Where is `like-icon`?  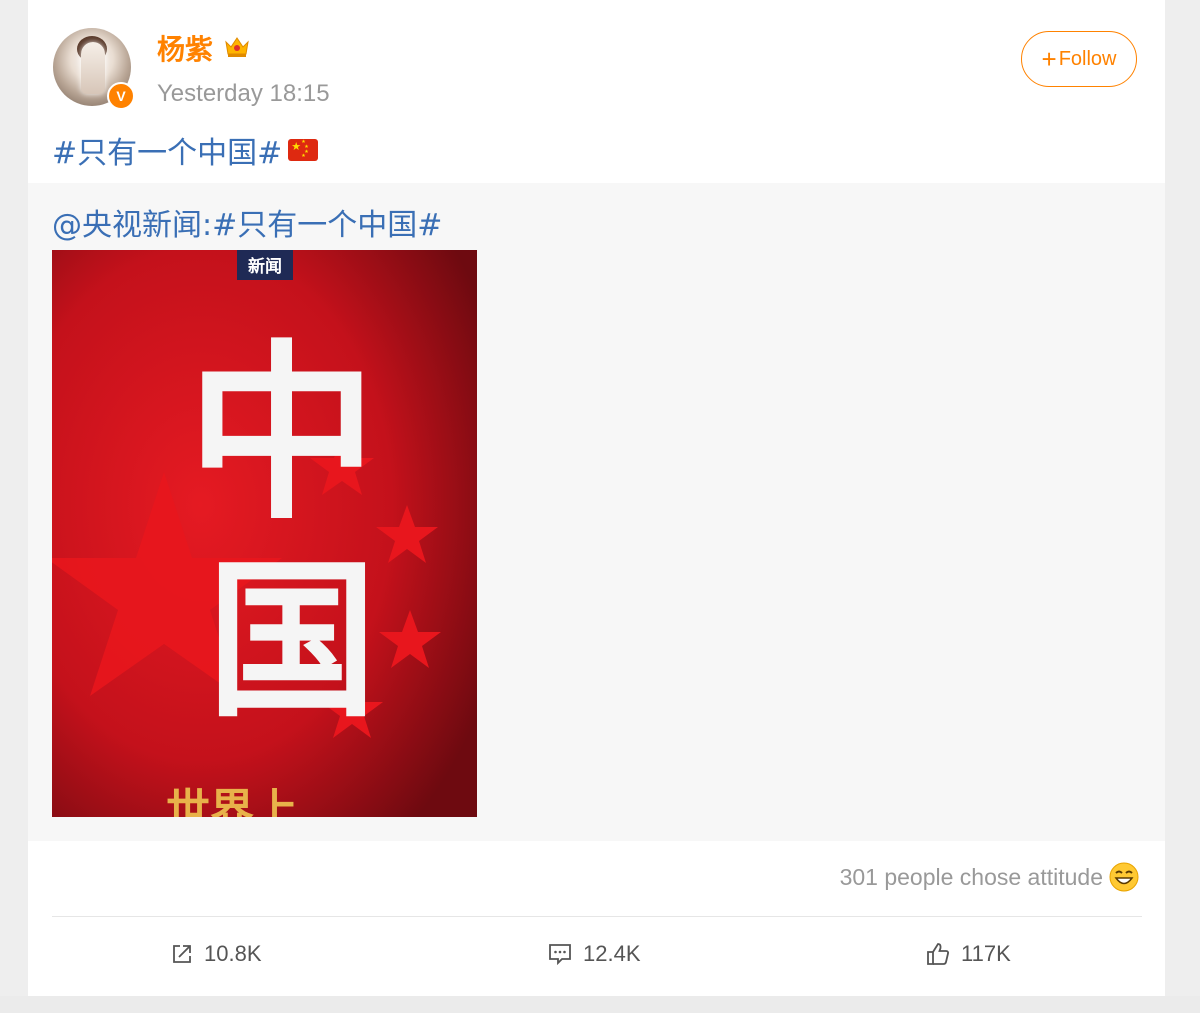
like-icon is located at coordinates (938, 954).